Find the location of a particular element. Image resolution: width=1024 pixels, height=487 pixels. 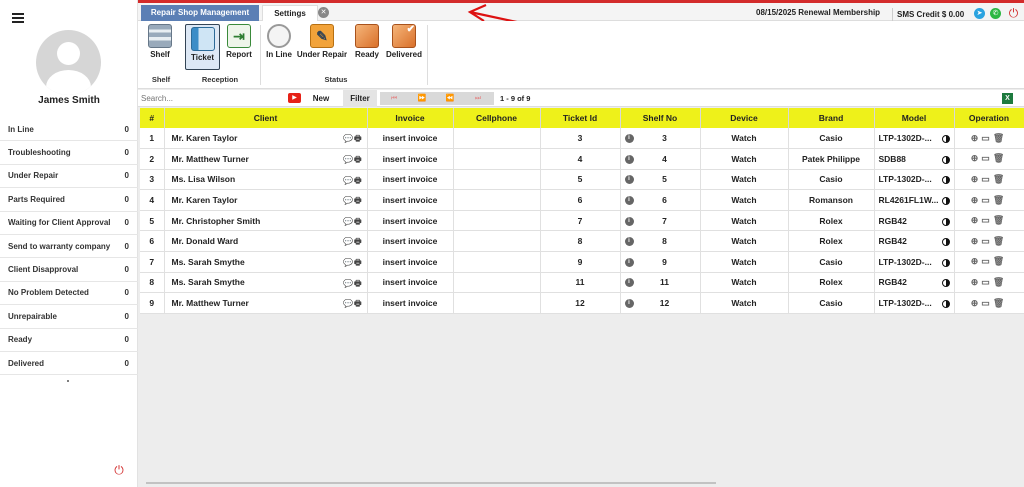

status-item-unrepairable: Unrepairable 0 is located at coordinates (69, 317).